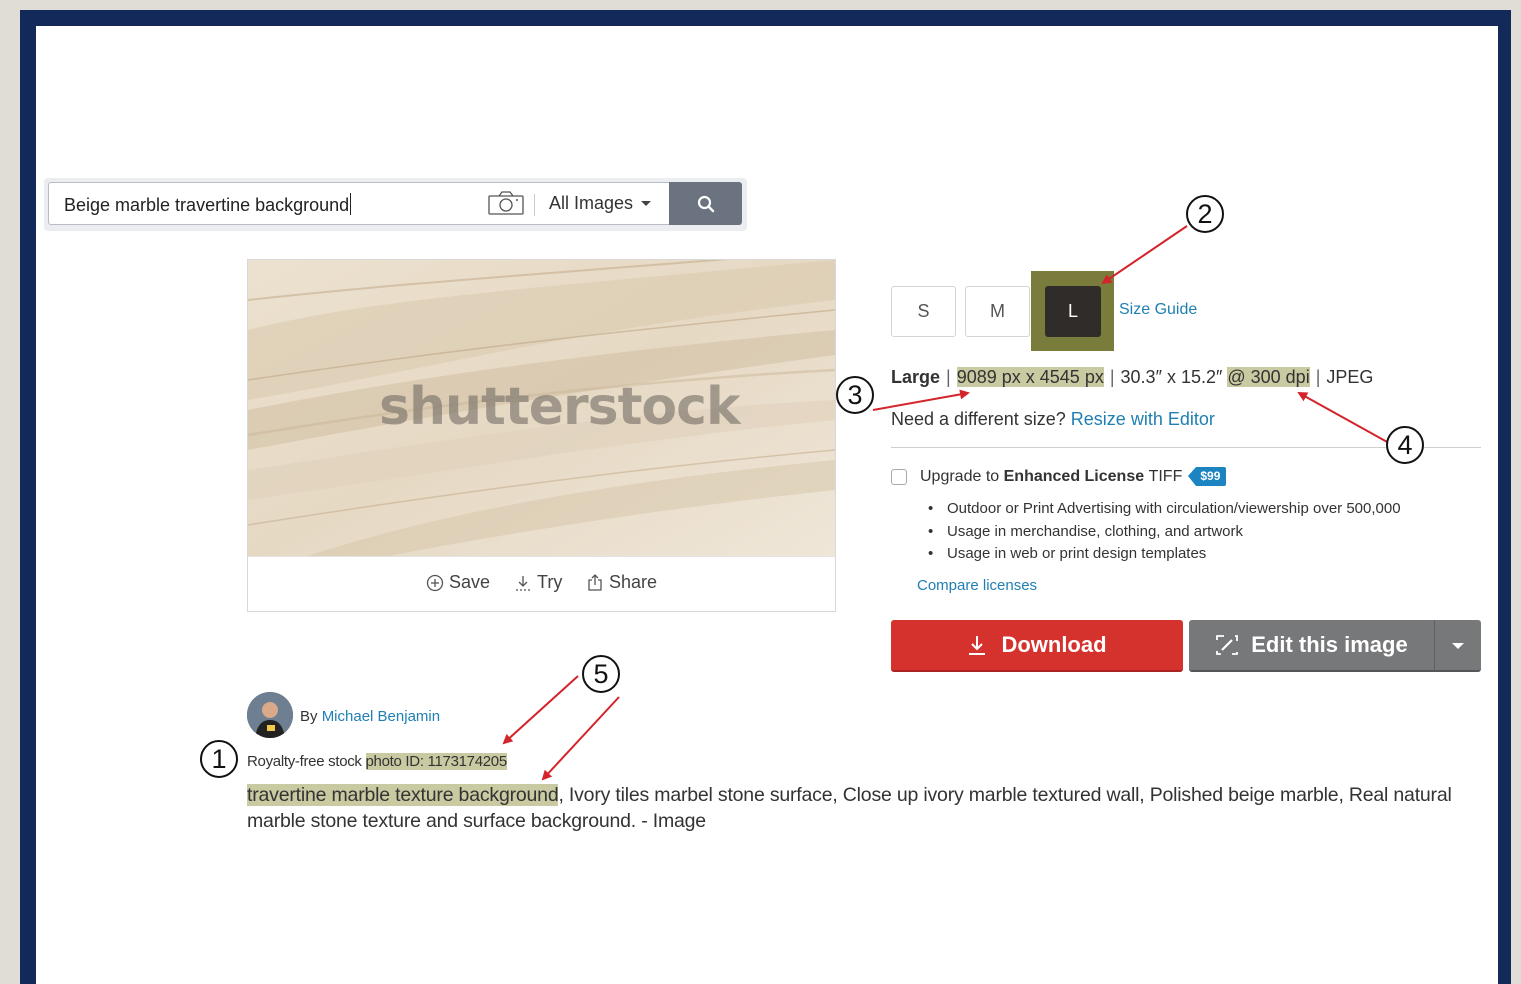  I want to click on resize-prompt: Need a different size?, so click(978, 419).